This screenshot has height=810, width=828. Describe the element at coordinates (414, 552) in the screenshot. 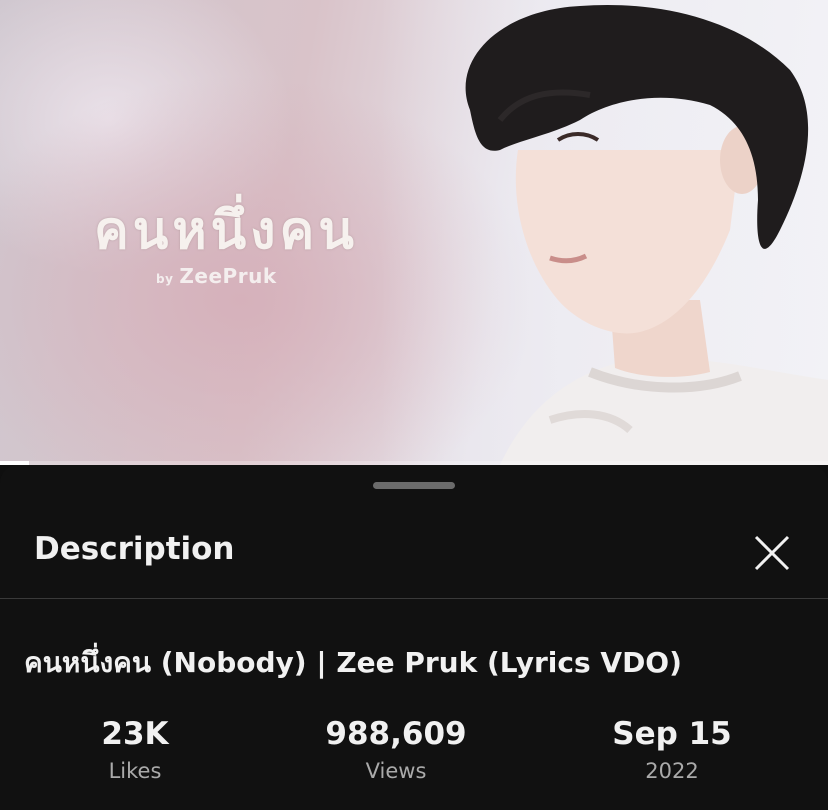

I see `sheet-header: Description` at that location.